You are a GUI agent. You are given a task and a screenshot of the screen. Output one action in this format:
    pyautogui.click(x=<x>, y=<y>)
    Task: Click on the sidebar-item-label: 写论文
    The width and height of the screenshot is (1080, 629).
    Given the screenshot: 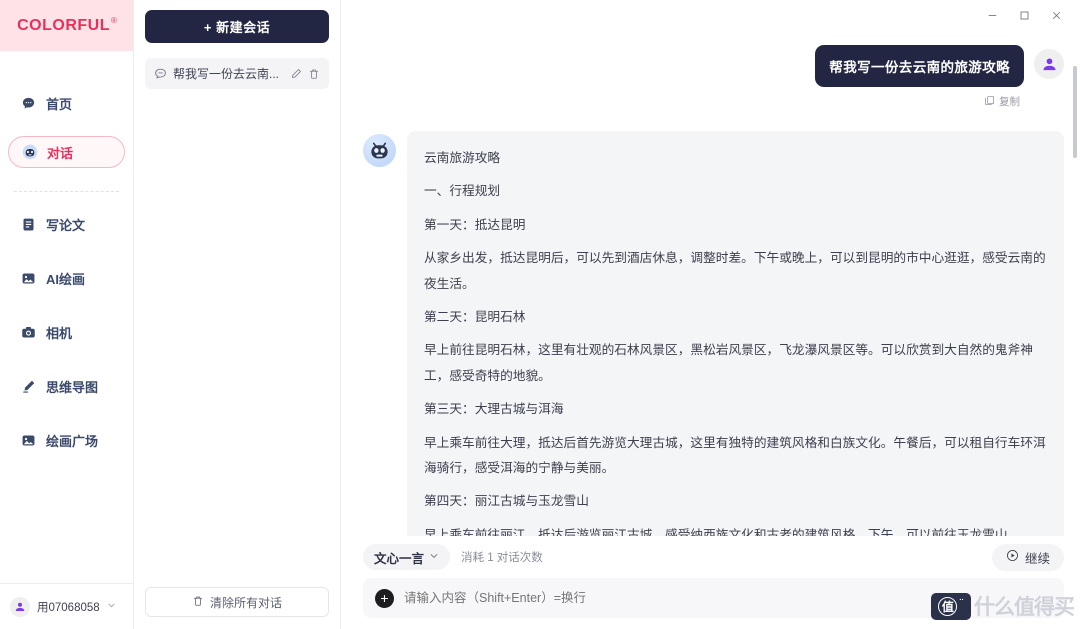 What is the action you would take?
    pyautogui.click(x=66, y=225)
    